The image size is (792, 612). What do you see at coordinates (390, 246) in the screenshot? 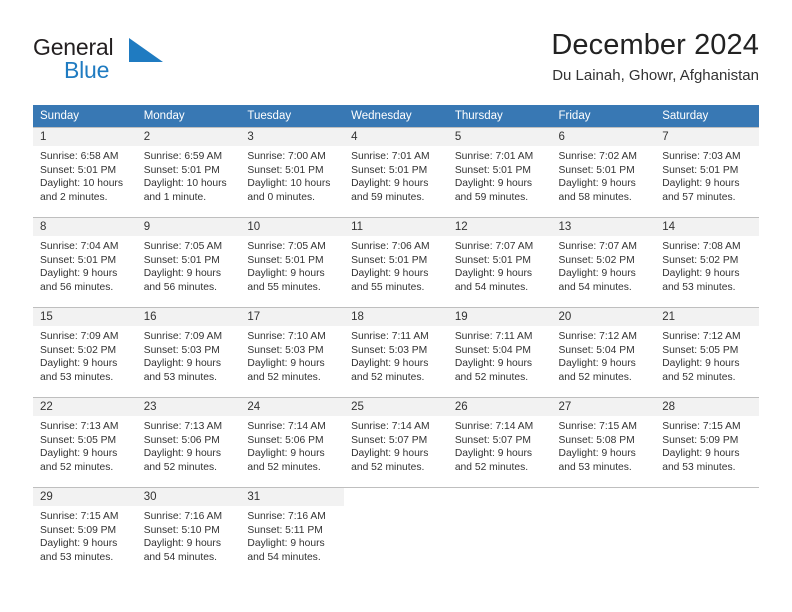
I see `sunrise-text: Sunrise: 7:06 AM` at bounding box center [390, 246].